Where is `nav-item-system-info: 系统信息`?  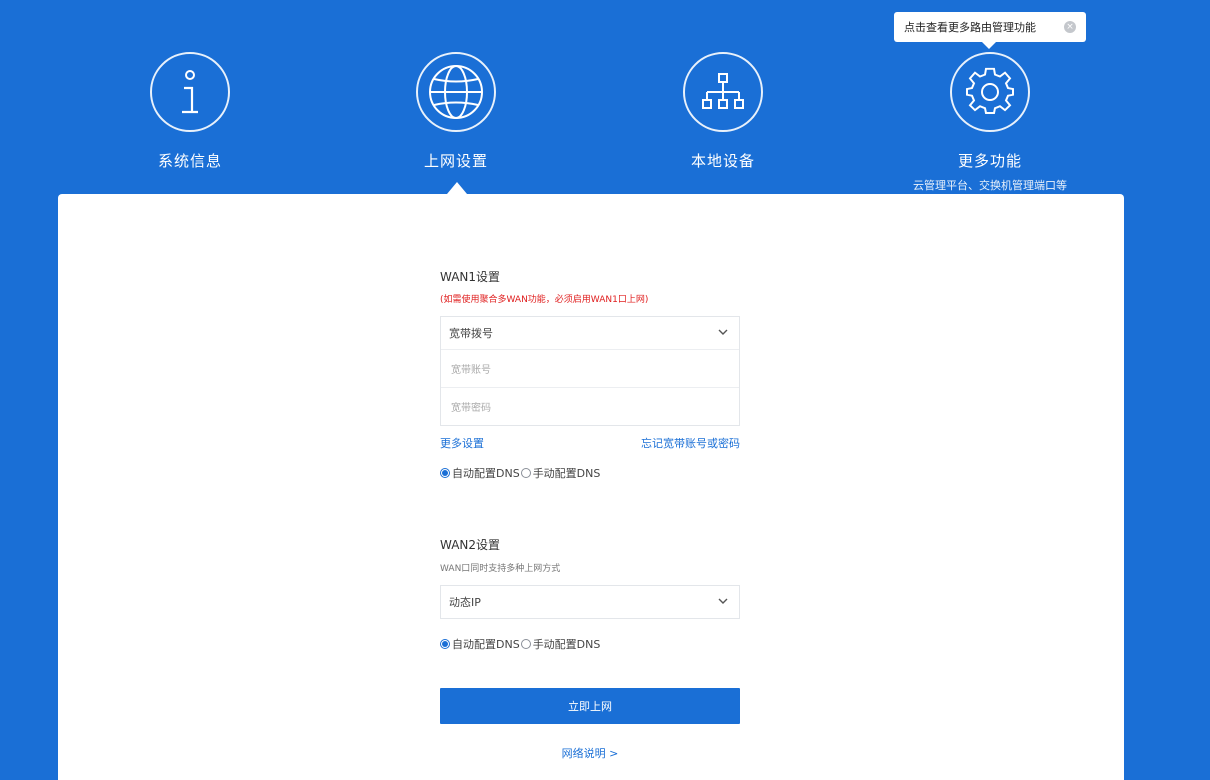
nav-item-system-info: 系统信息 is located at coordinates (190, 111).